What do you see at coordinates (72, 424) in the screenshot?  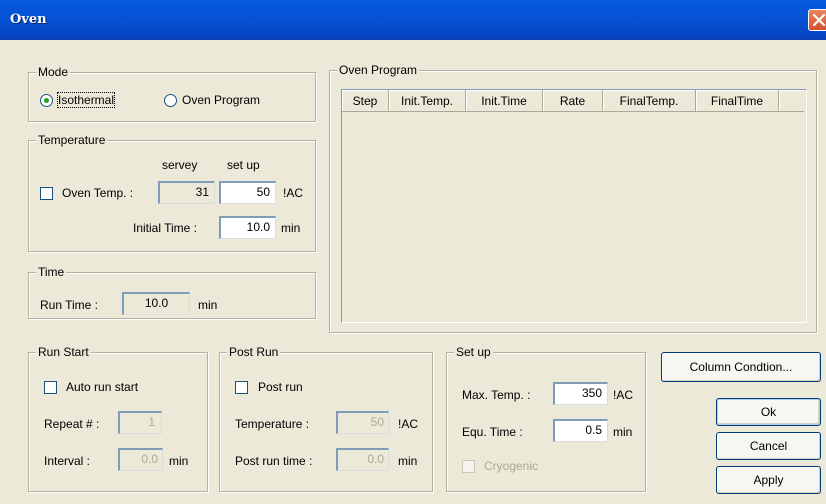 I see `repeat-label: Repeat # :` at bounding box center [72, 424].